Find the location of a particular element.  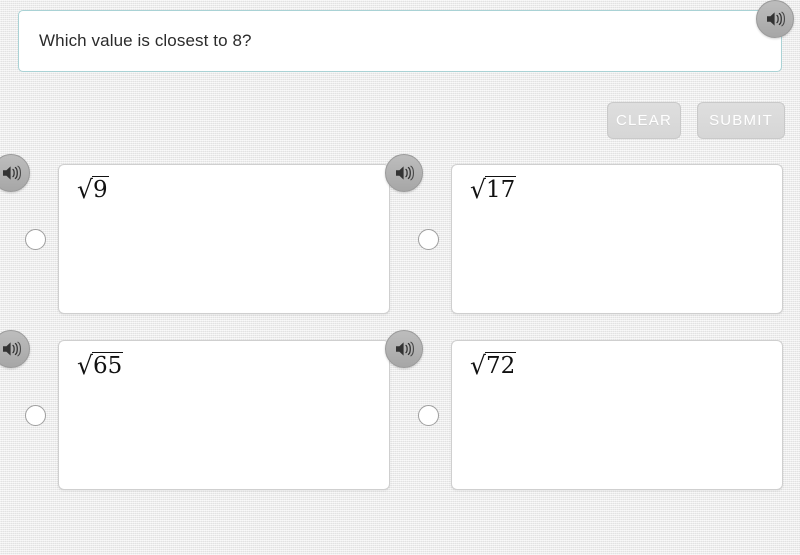

answer-value: √9 is located at coordinates (93, 190).